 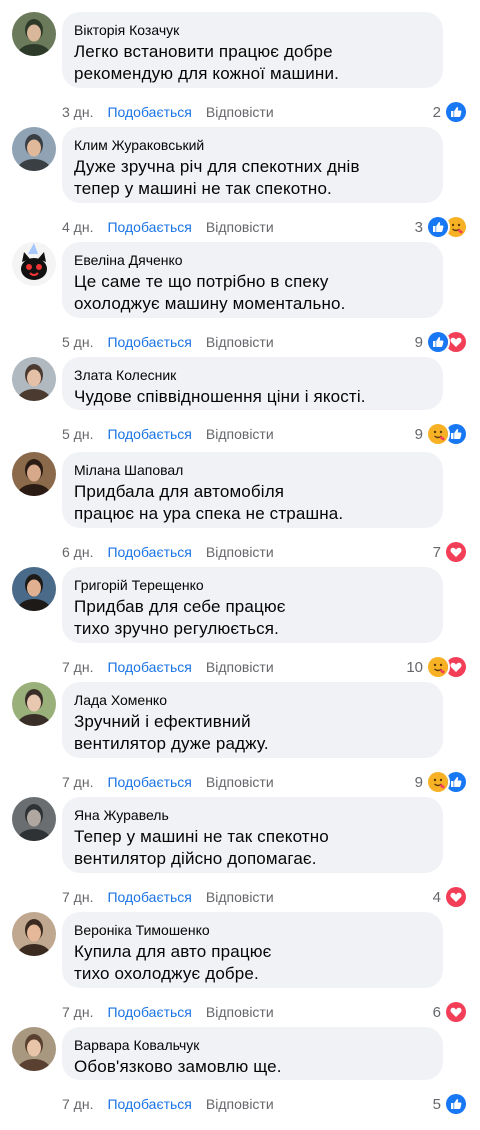 I want to click on comment-text-line: тихо зручно регулюється., so click(x=177, y=628).